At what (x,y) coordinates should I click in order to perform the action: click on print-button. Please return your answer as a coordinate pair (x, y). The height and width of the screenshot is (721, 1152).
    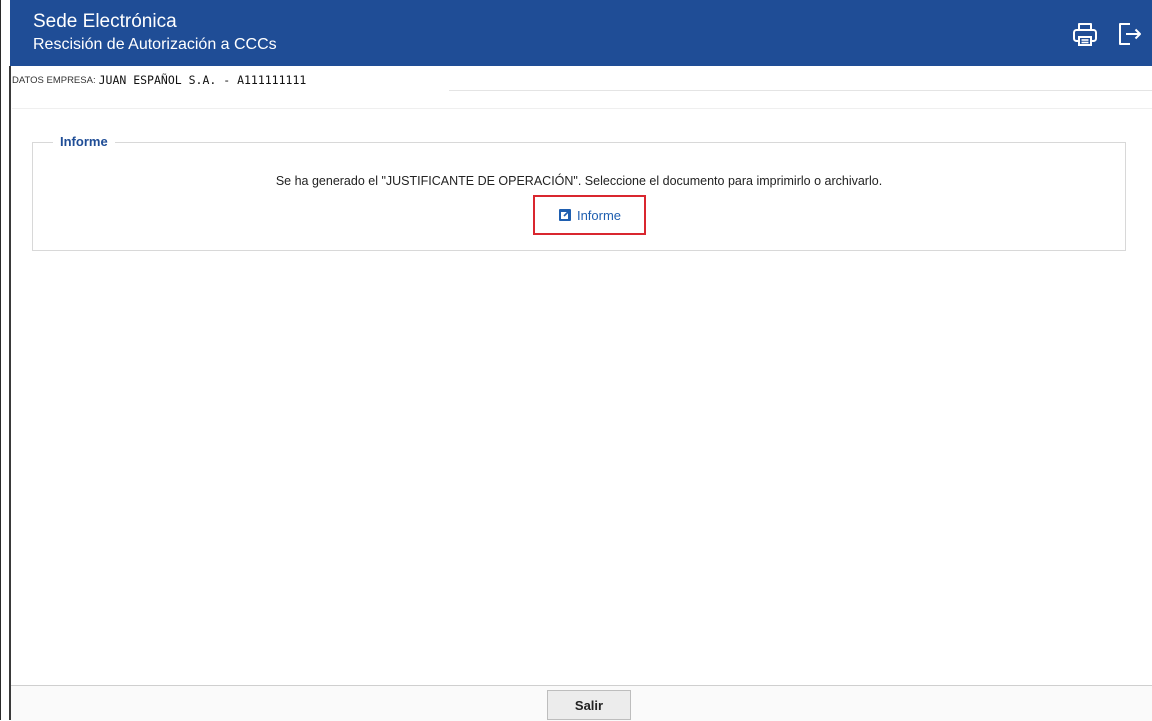
    Looking at the image, I should click on (1085, 34).